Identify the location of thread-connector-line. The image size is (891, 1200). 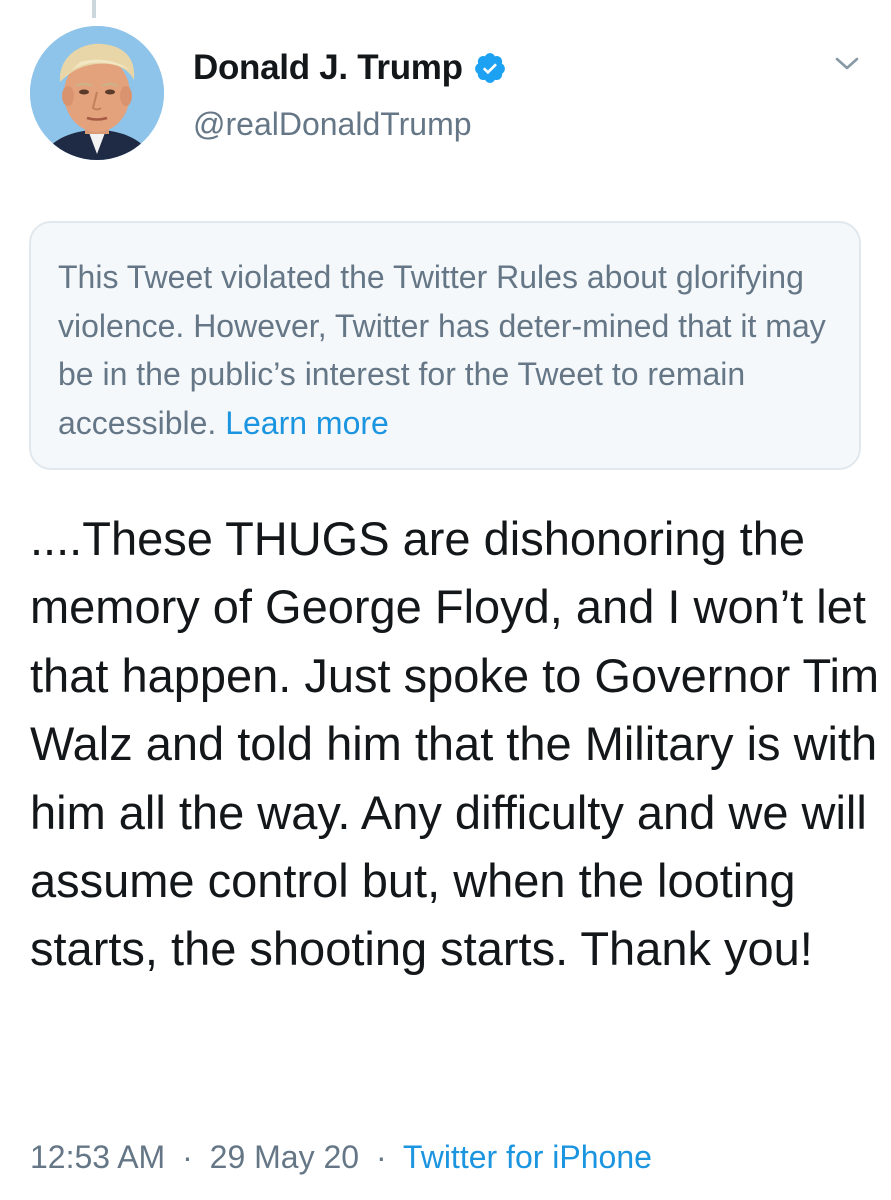
(94, 9).